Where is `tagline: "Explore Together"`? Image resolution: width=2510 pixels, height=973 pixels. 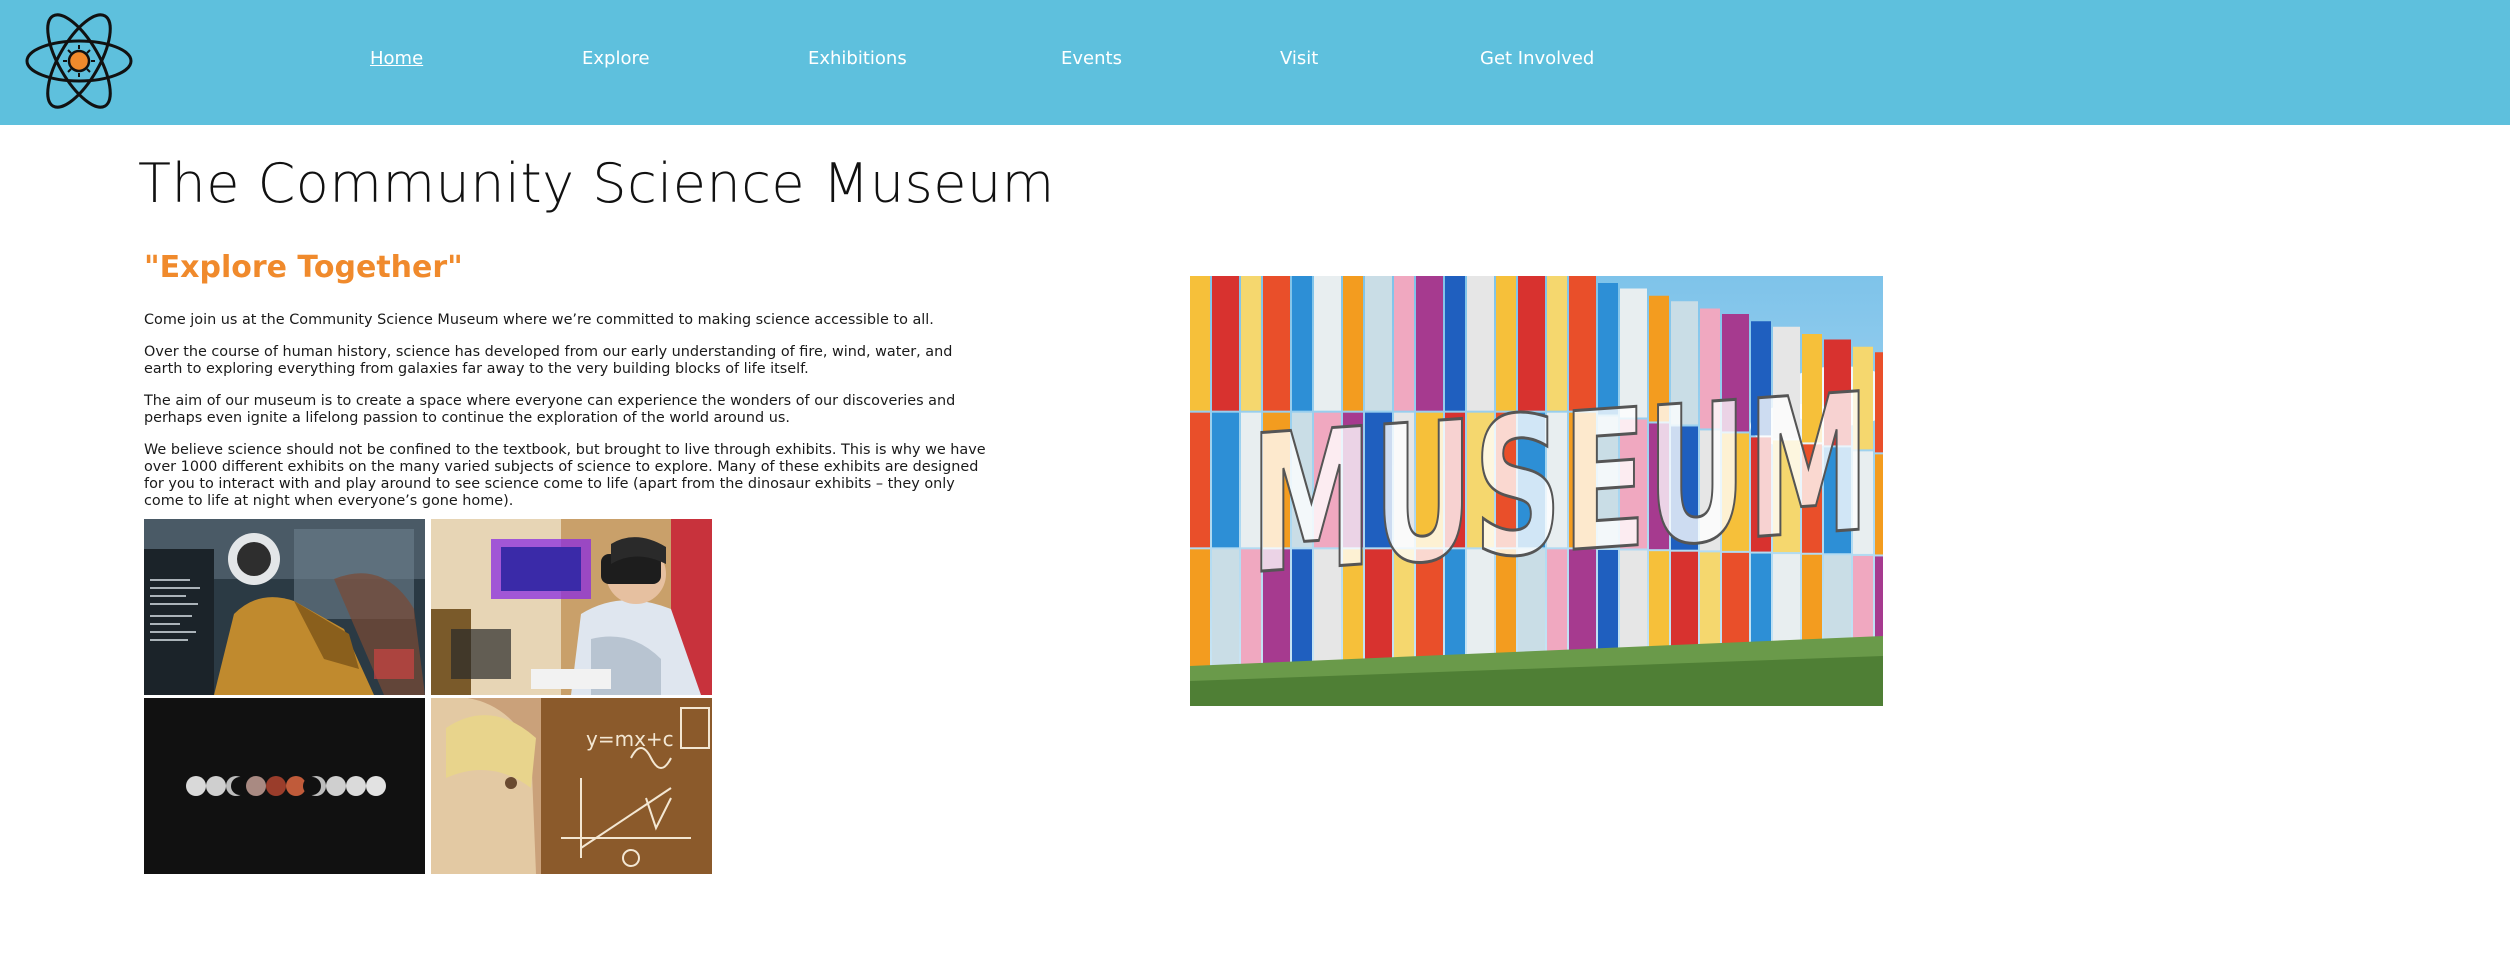 tagline: "Explore Together" is located at coordinates (303, 267).